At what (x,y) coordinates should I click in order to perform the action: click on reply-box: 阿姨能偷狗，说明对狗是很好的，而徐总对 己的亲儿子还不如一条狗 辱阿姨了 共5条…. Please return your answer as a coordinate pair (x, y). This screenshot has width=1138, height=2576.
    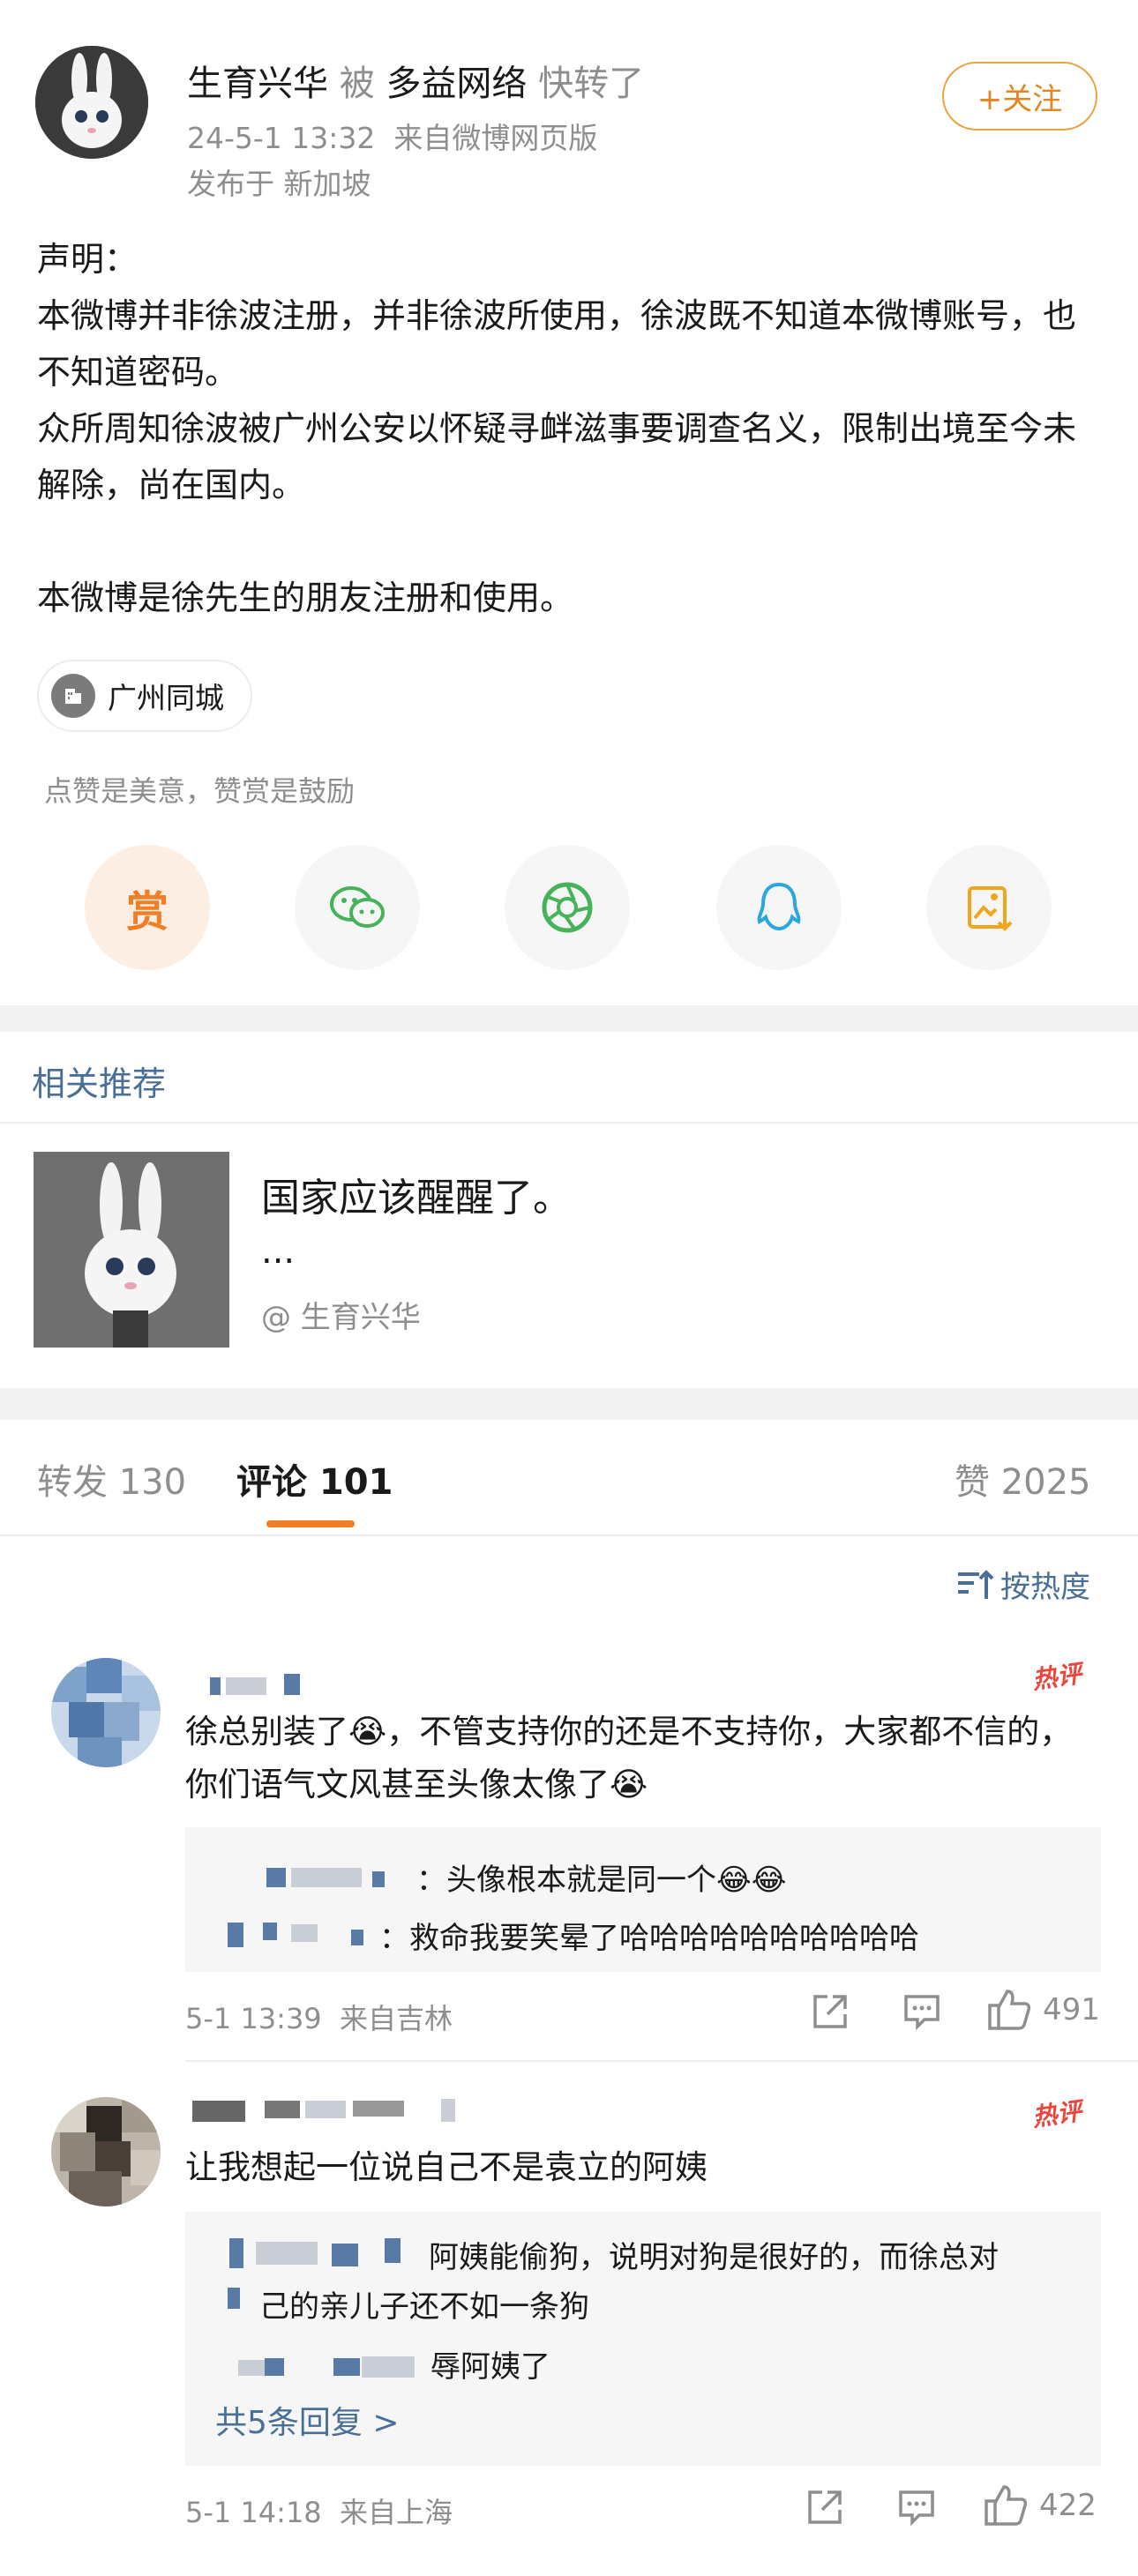
    Looking at the image, I should click on (643, 2339).